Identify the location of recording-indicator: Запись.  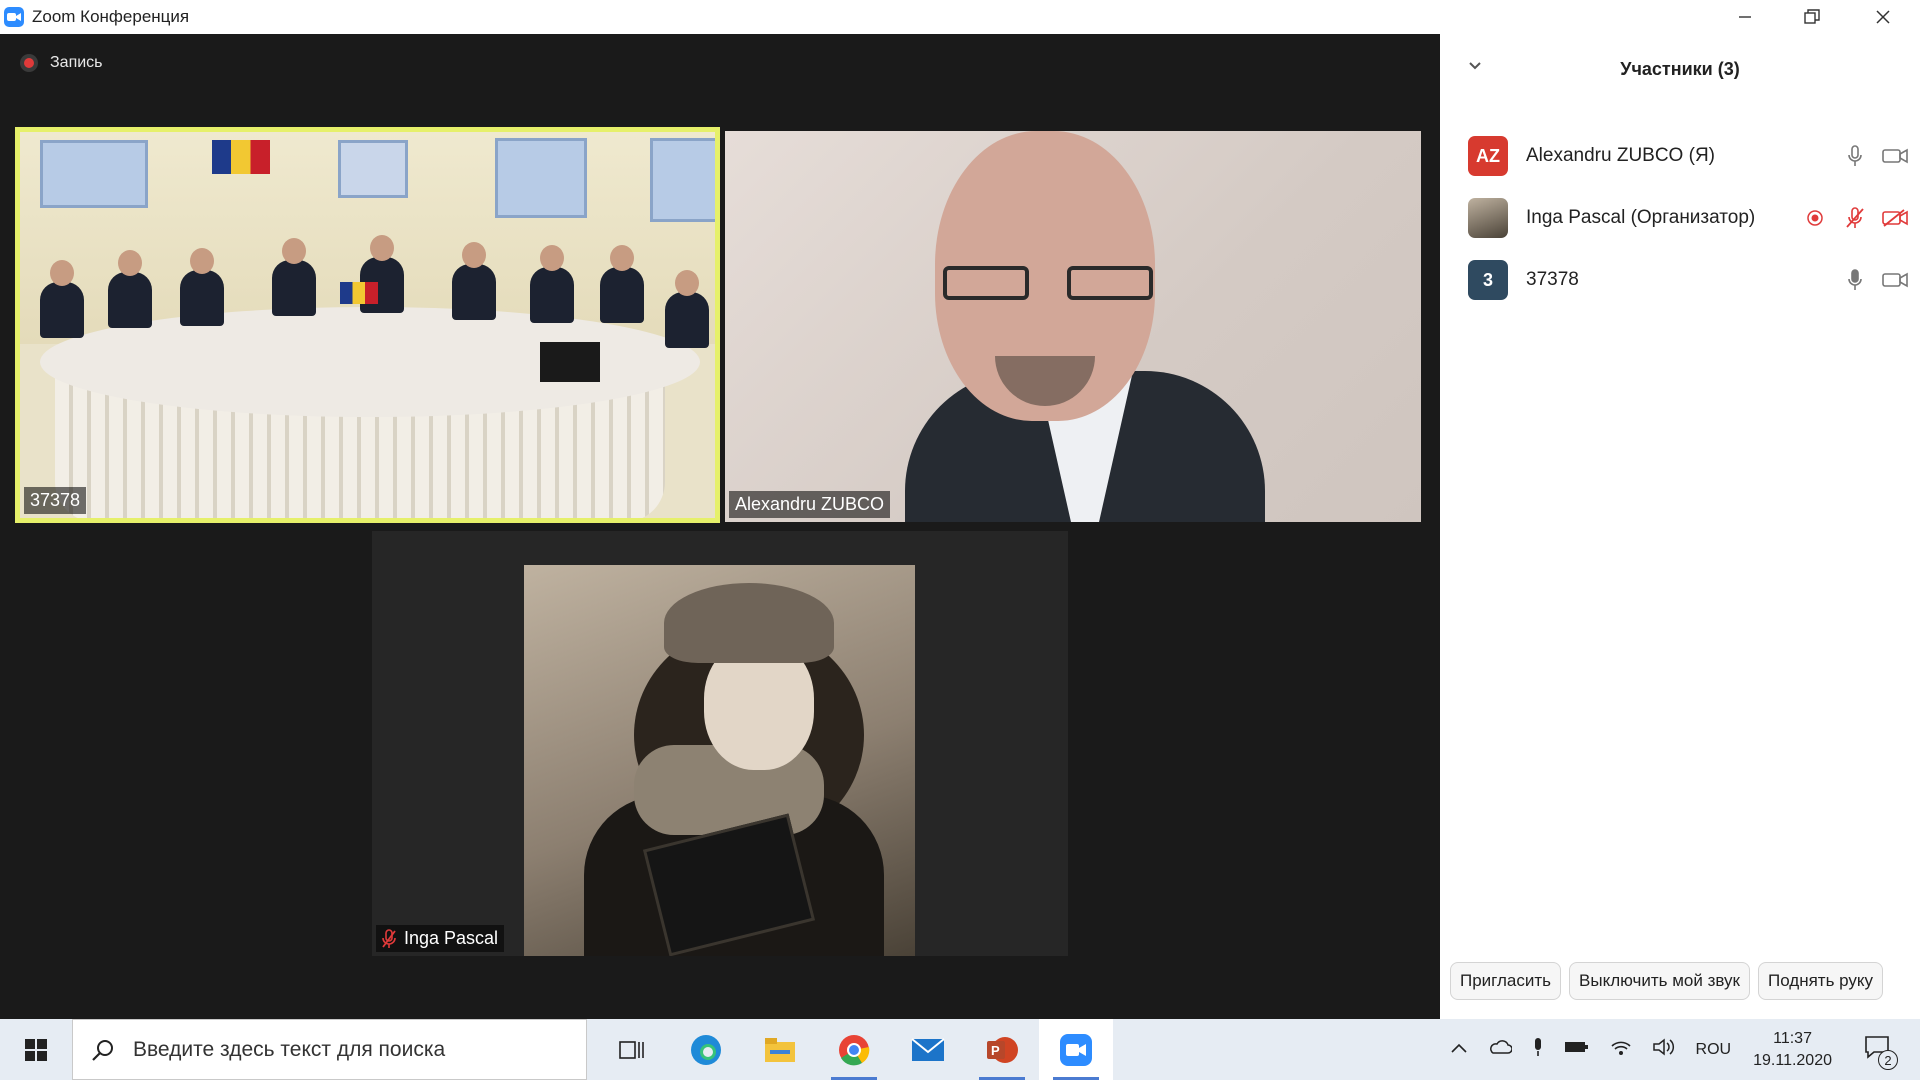
(61, 63).